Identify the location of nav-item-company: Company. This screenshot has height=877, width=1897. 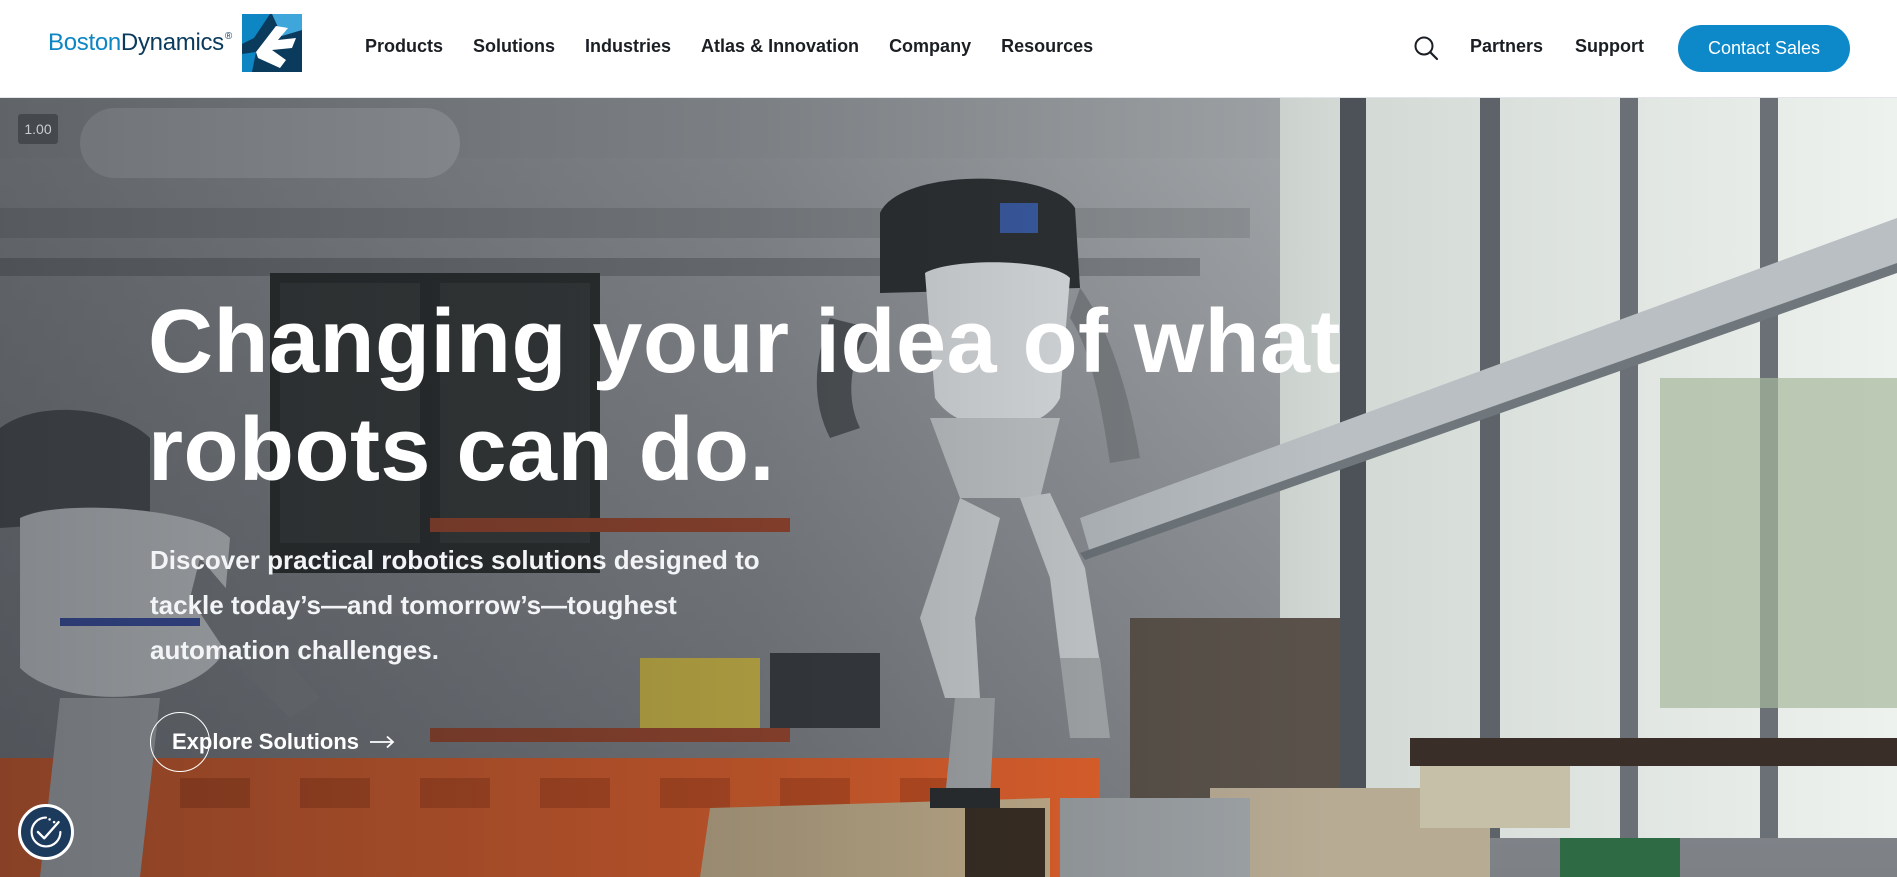
(930, 46).